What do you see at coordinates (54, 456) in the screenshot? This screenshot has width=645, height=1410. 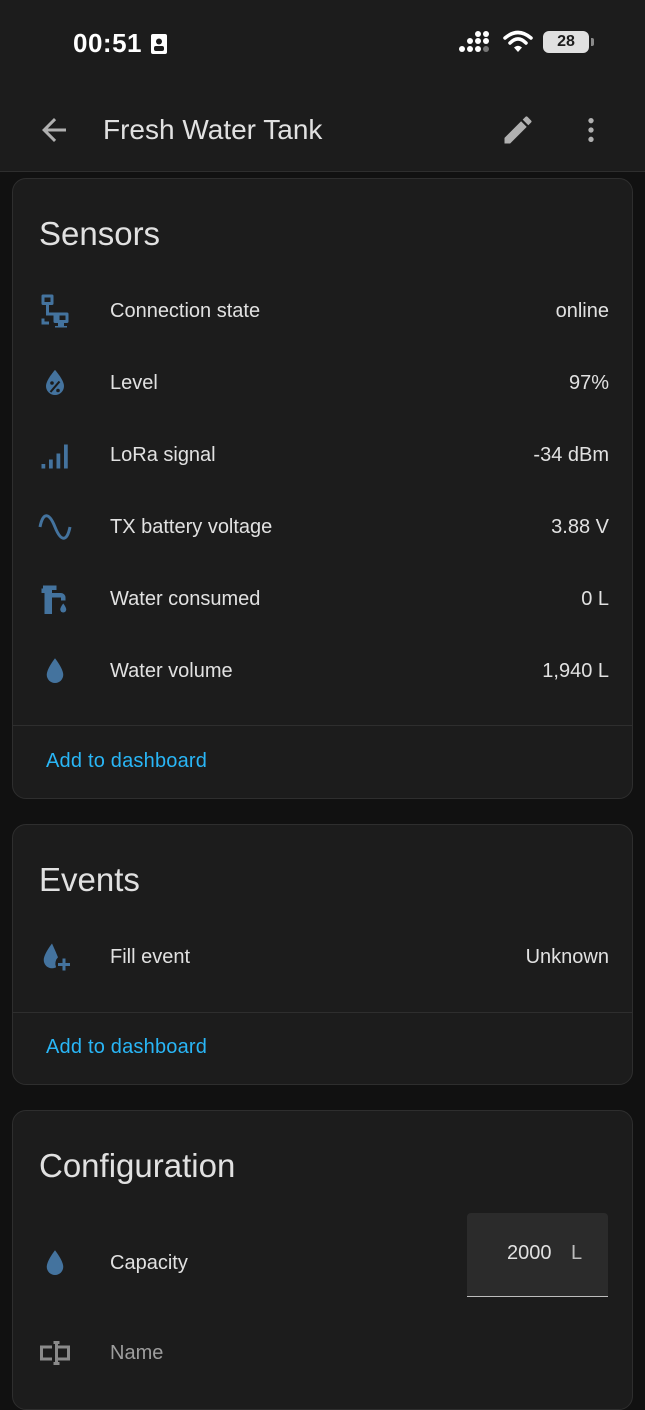 I see `signal-cellular-icon` at bounding box center [54, 456].